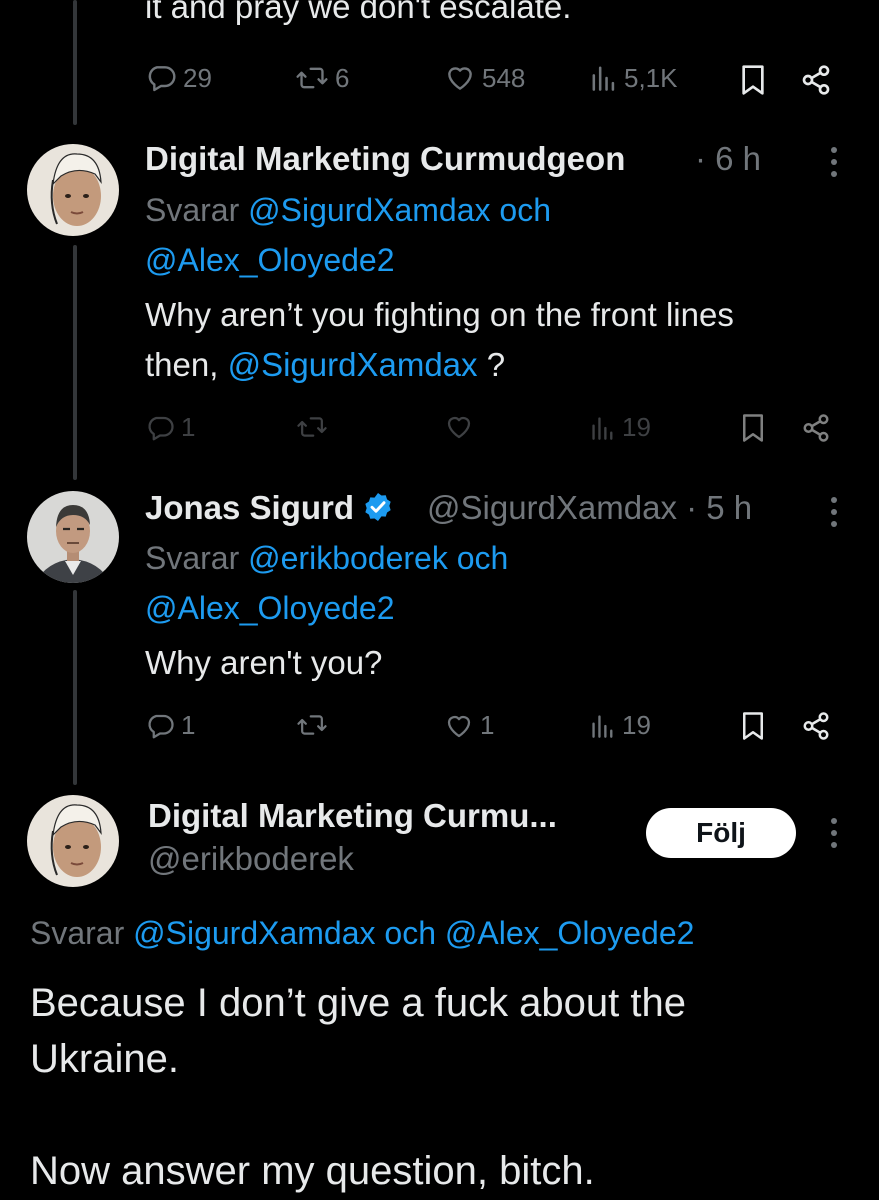 This screenshot has width=879, height=1200. I want to click on replying-to: Svarar @SigurdXamdax och, so click(348, 210).